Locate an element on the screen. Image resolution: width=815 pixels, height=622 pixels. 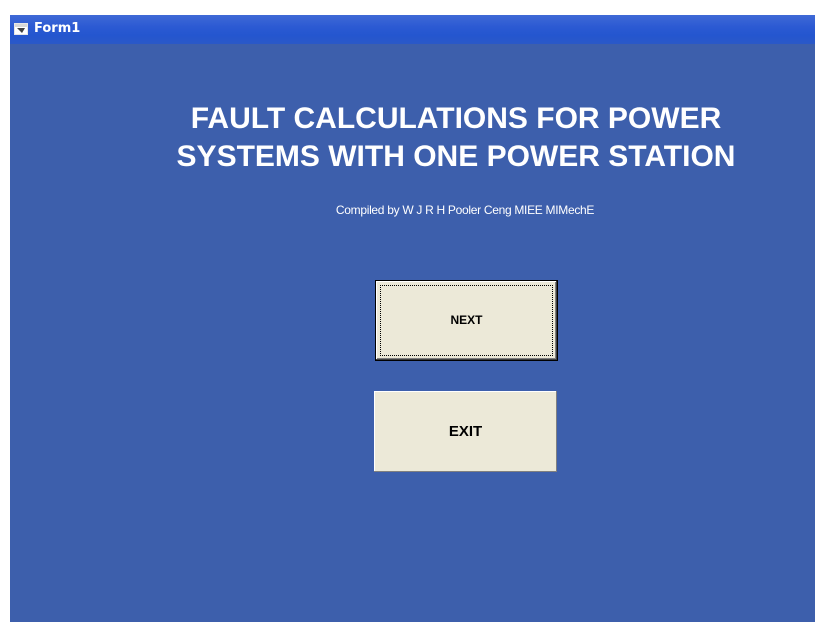
page-title-line-2: SYSTEMS WITH ONE POWER STATION is located at coordinates (456, 156).